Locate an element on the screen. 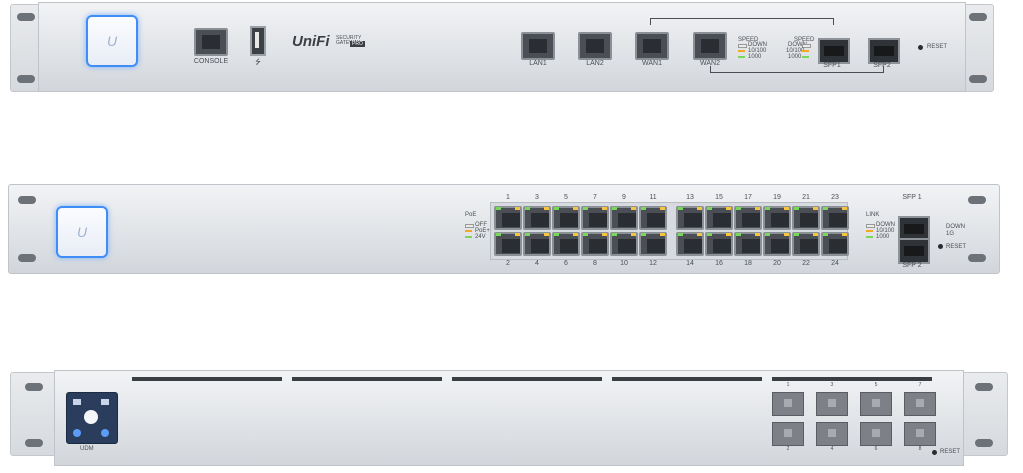 Image resolution: width=1023 pixels, height=473 pixels. wan1-label: WAN1 is located at coordinates (652, 63).